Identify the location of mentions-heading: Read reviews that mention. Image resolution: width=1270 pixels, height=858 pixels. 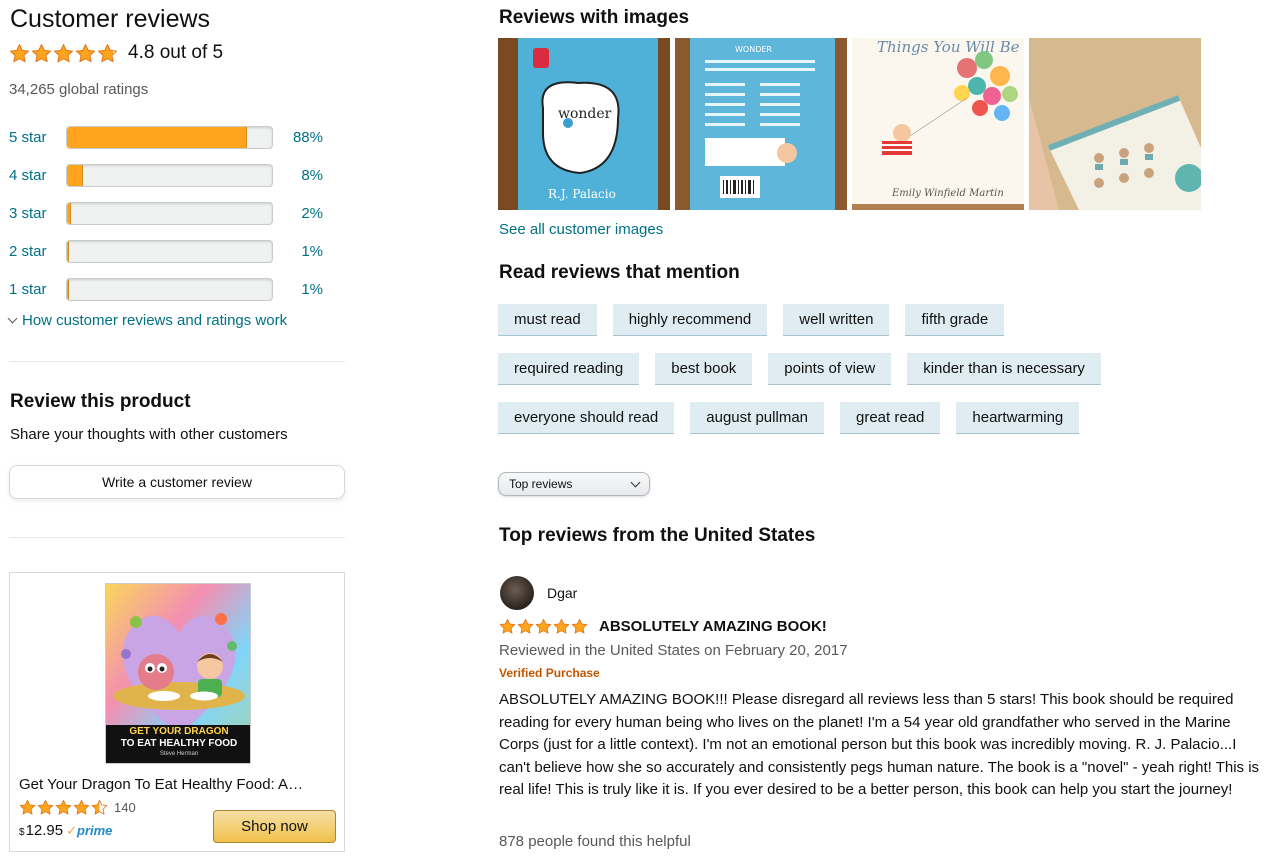
(619, 272).